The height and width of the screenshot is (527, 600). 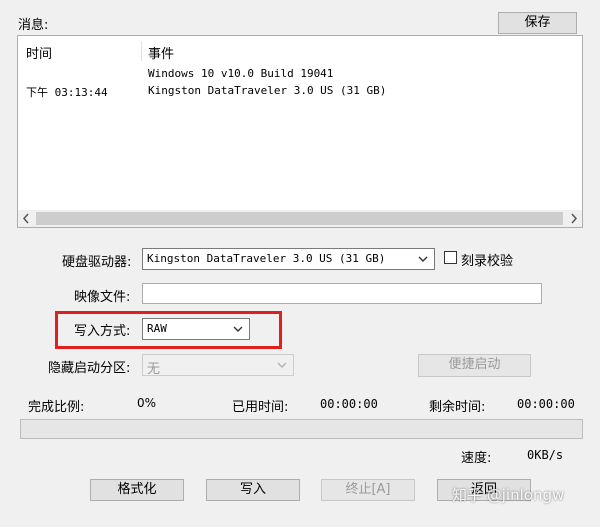 What do you see at coordinates (33, 25) in the screenshot?
I see `messages-label: 消息:` at bounding box center [33, 25].